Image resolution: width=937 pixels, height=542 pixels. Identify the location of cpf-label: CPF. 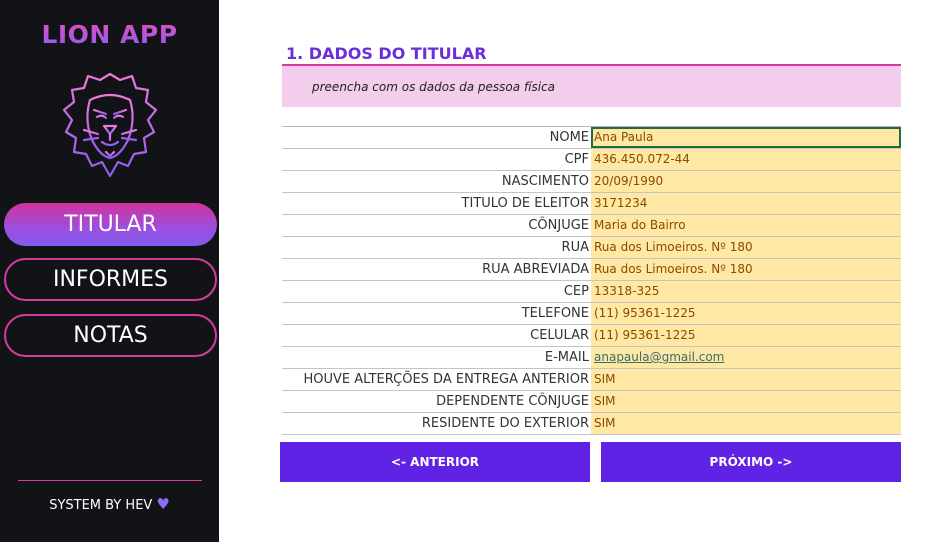
(576, 159).